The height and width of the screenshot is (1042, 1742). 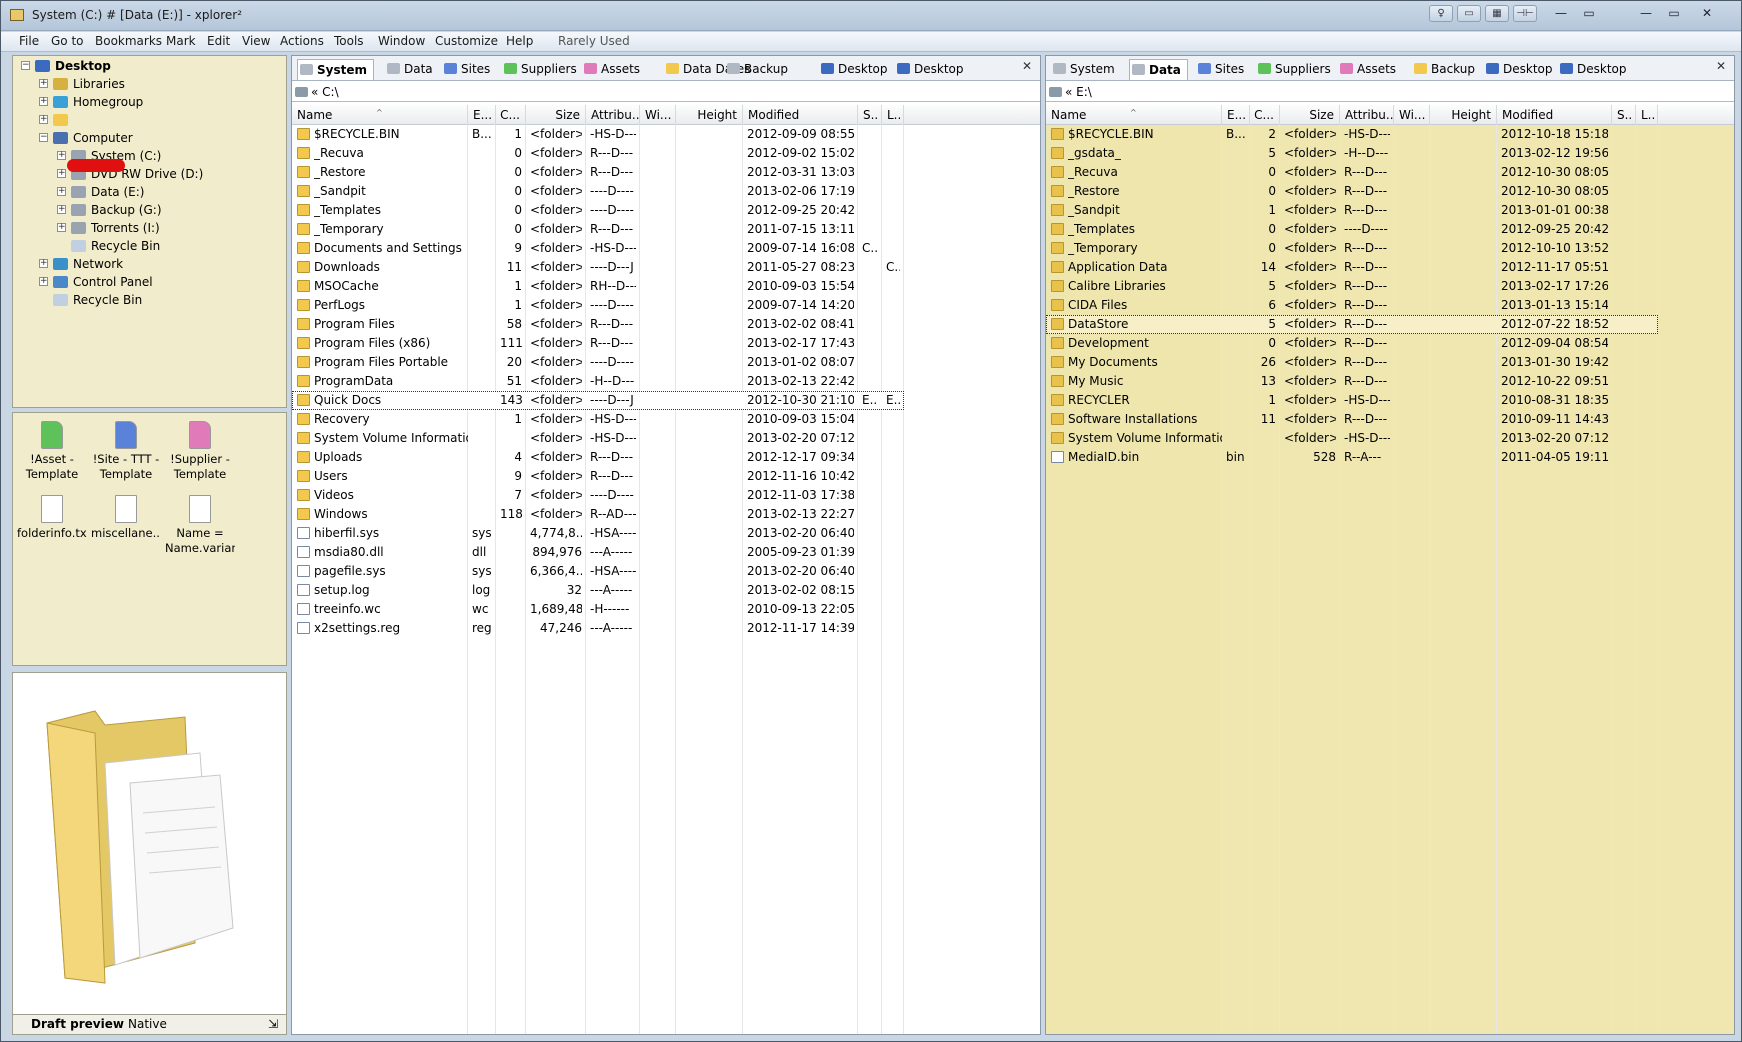 I want to click on menu-bookmarks: Bookmarks, so click(x=128, y=41).